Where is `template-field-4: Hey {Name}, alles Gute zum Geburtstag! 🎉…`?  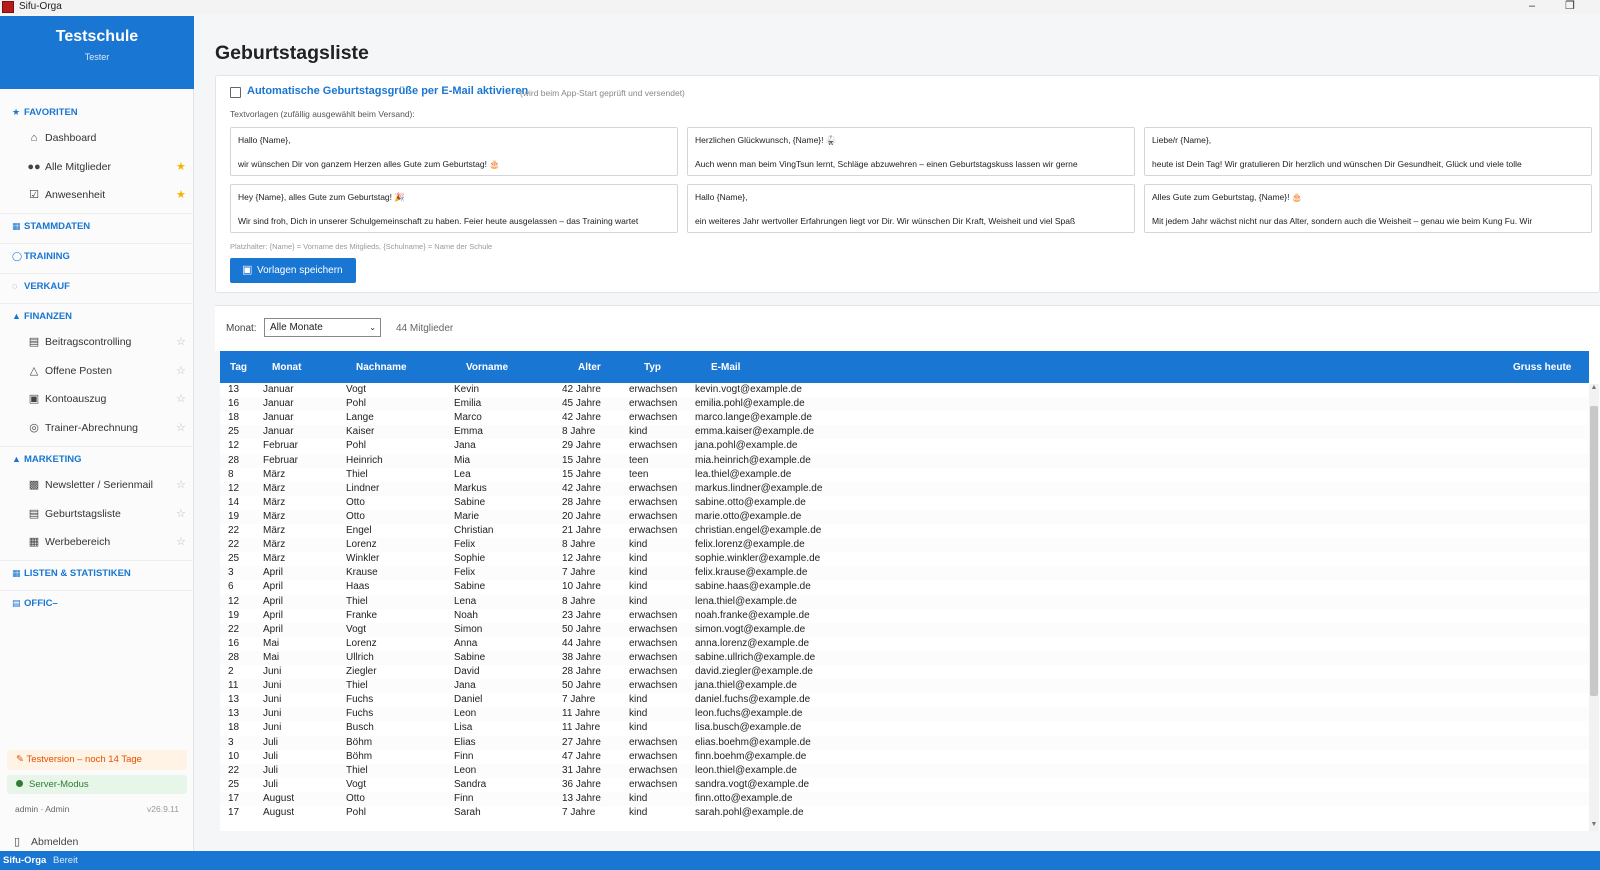
template-field-4: Hey {Name}, alles Gute zum Geburtstag! 🎉… is located at coordinates (454, 208).